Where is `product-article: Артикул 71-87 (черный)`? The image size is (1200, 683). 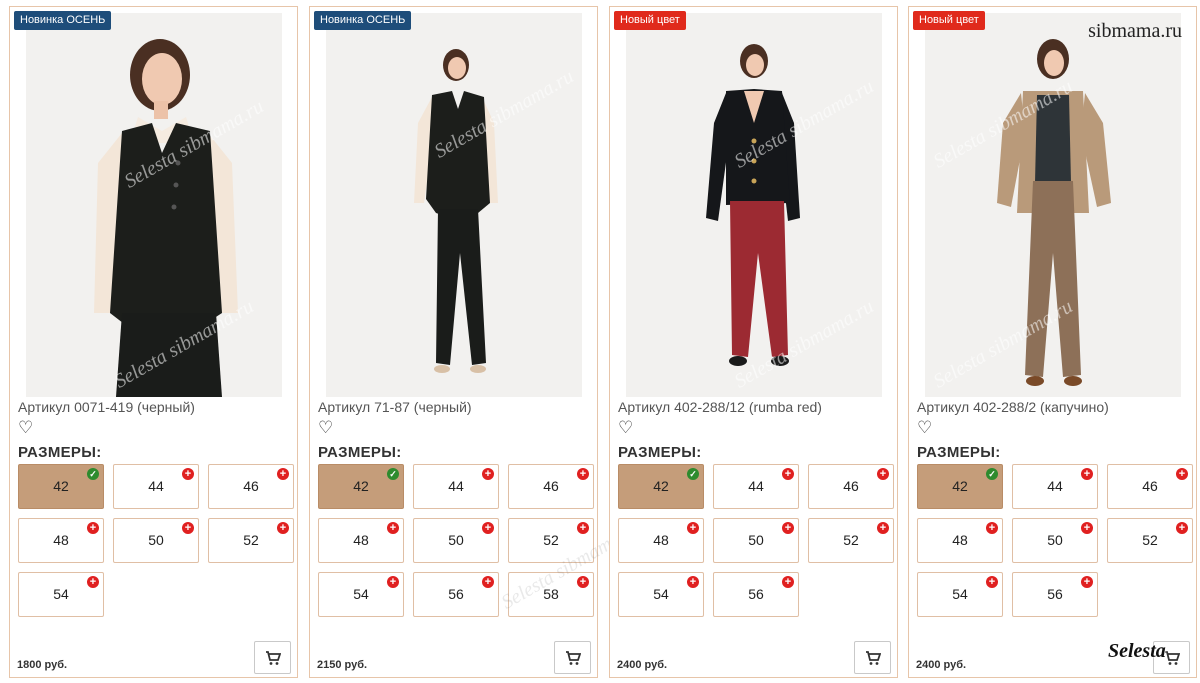
product-article: Артикул 71-87 (черный) is located at coordinates (395, 407).